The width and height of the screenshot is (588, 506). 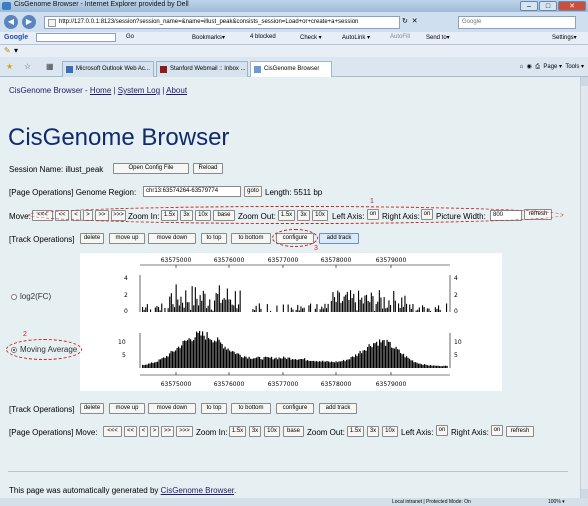 I want to click on autofill-button: AutoFill, so click(x=400, y=37).